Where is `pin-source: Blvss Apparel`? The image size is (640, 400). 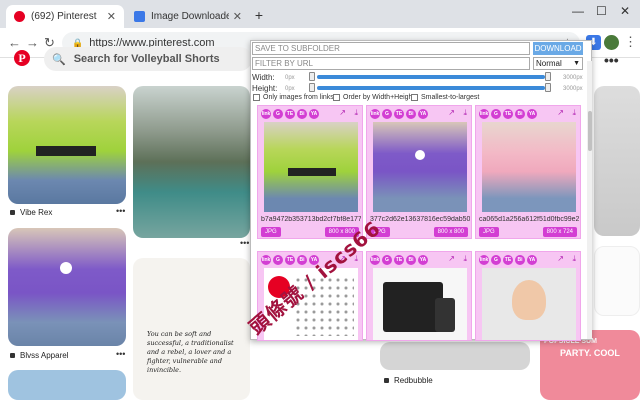
pin-source: Blvss Apparel is located at coordinates (39, 355).